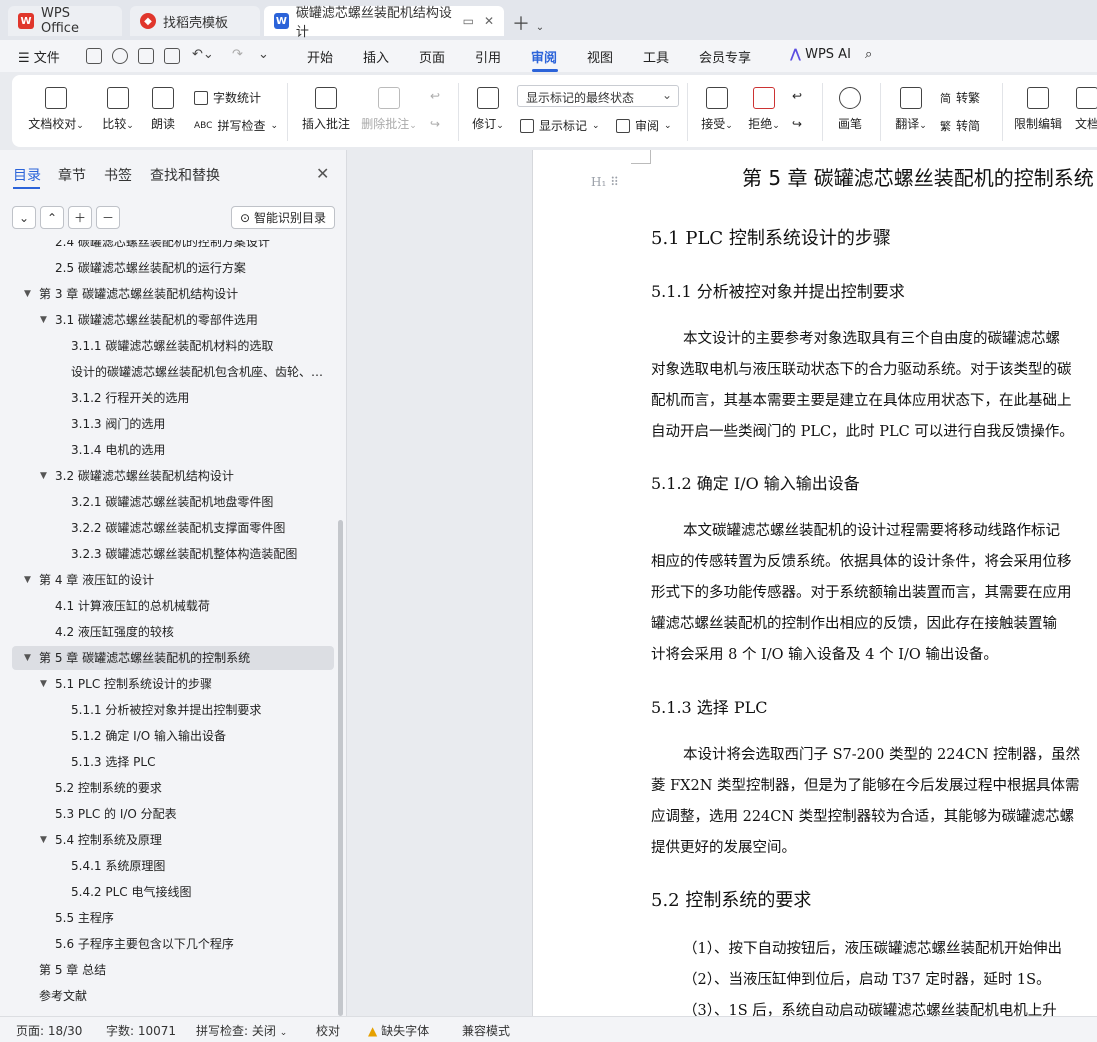  What do you see at coordinates (764, 109) in the screenshot?
I see `reject-button: 拒绝⌄` at bounding box center [764, 109].